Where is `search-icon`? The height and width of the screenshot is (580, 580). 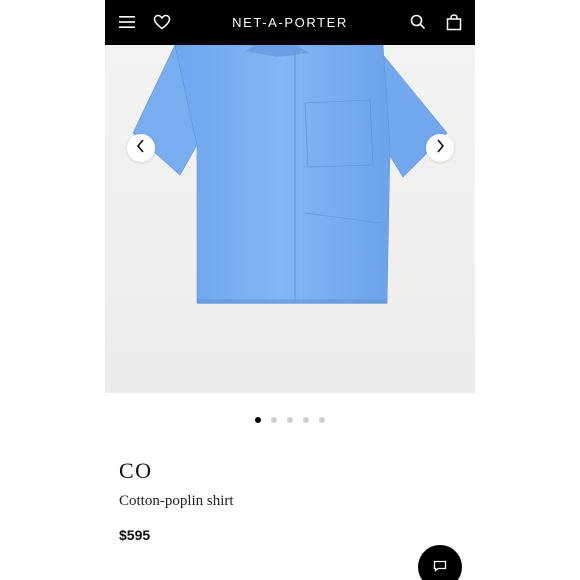 search-icon is located at coordinates (418, 22).